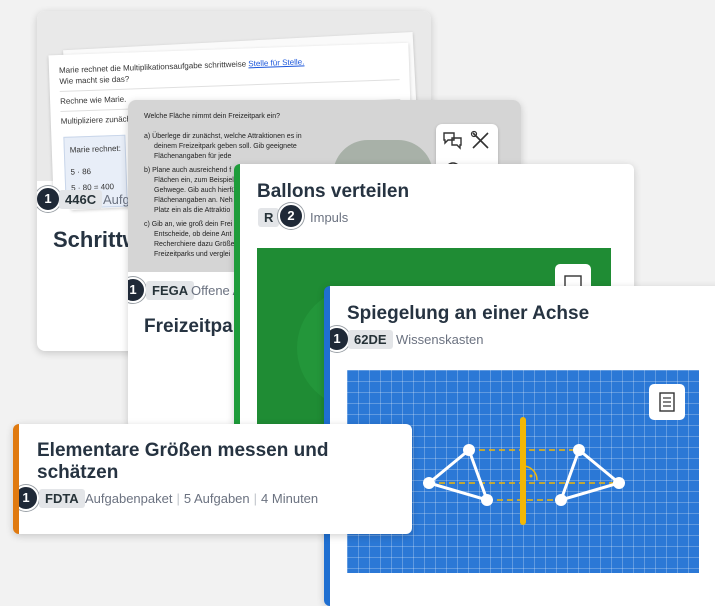 This screenshot has height=606, width=715. Describe the element at coordinates (333, 191) in the screenshot. I see `card-title: Ballons verteilen` at that location.